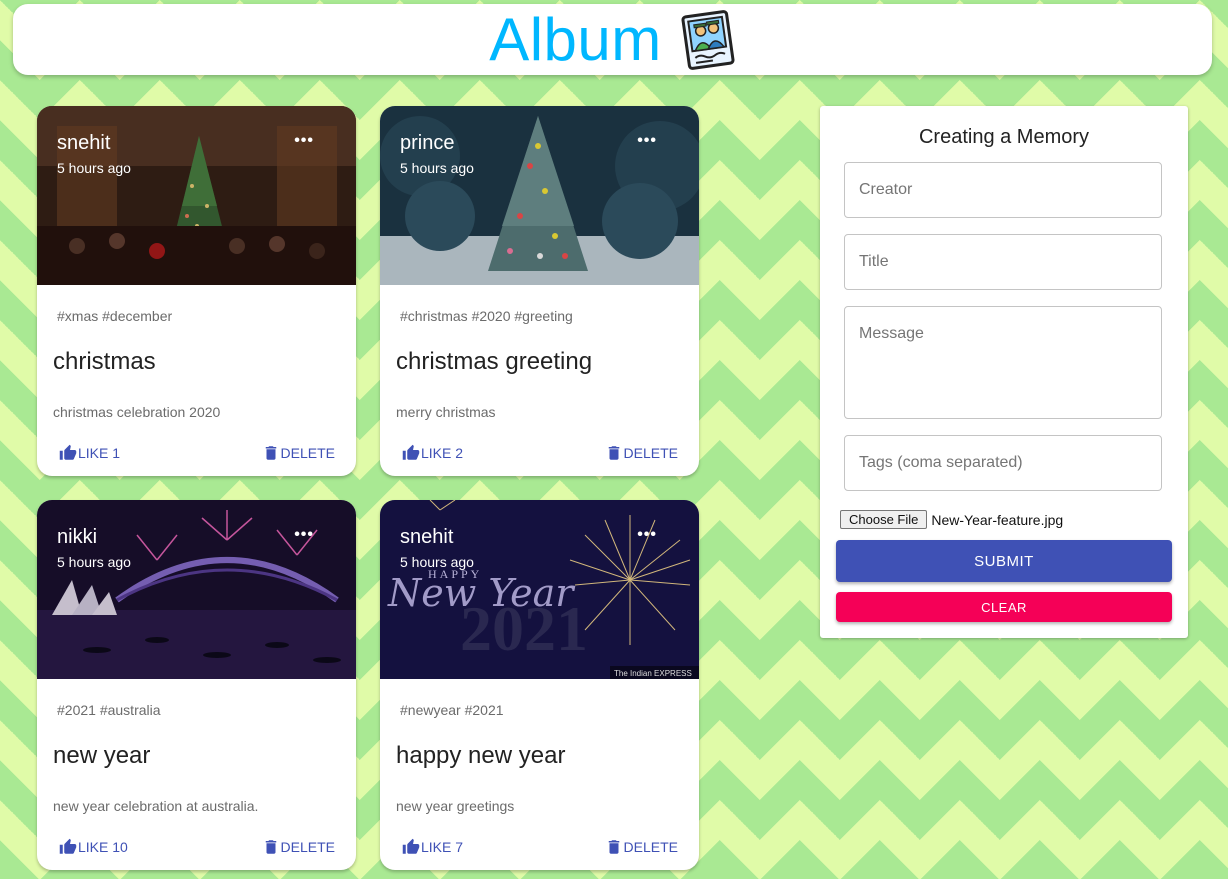 The width and height of the screenshot is (1228, 879). Describe the element at coordinates (427, 143) in the screenshot. I see `post-creator: prince` at that location.